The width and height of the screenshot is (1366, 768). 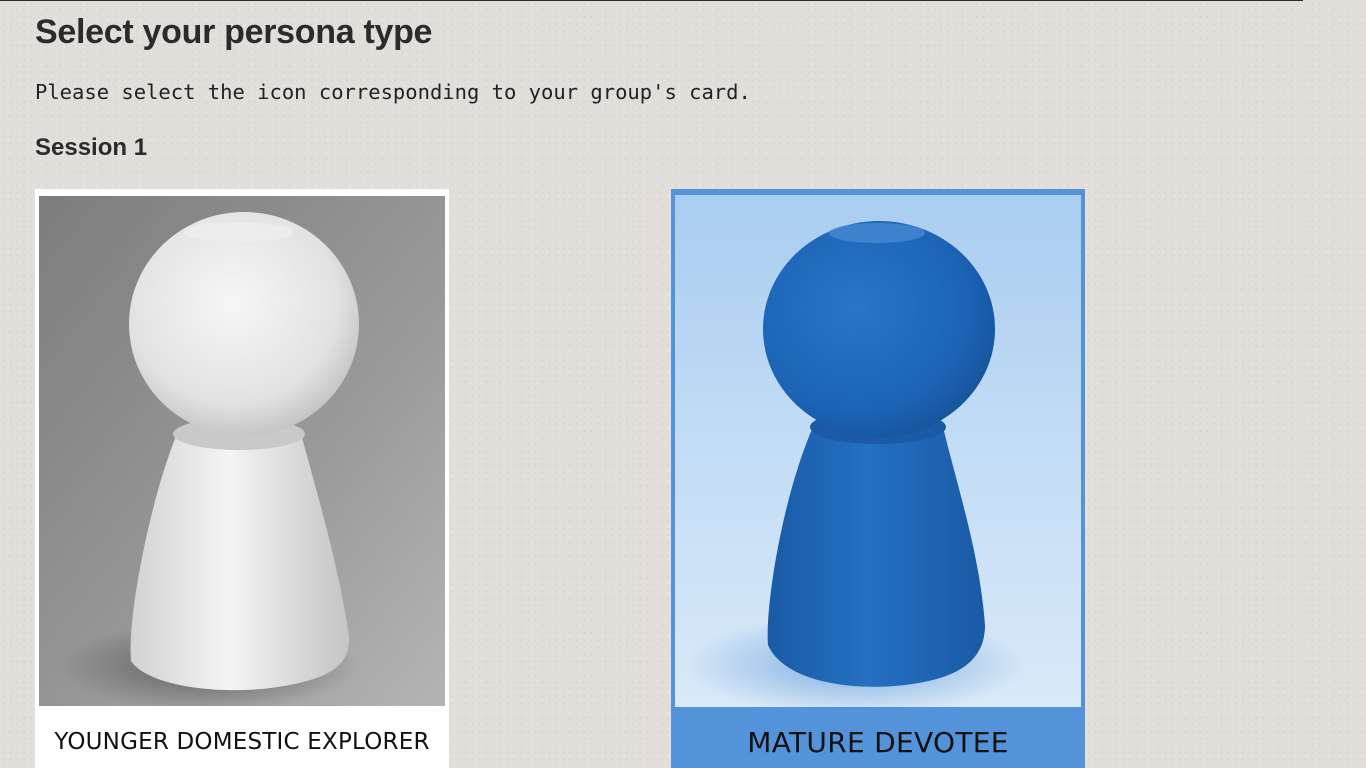 What do you see at coordinates (651, 0) in the screenshot?
I see `top-divider` at bounding box center [651, 0].